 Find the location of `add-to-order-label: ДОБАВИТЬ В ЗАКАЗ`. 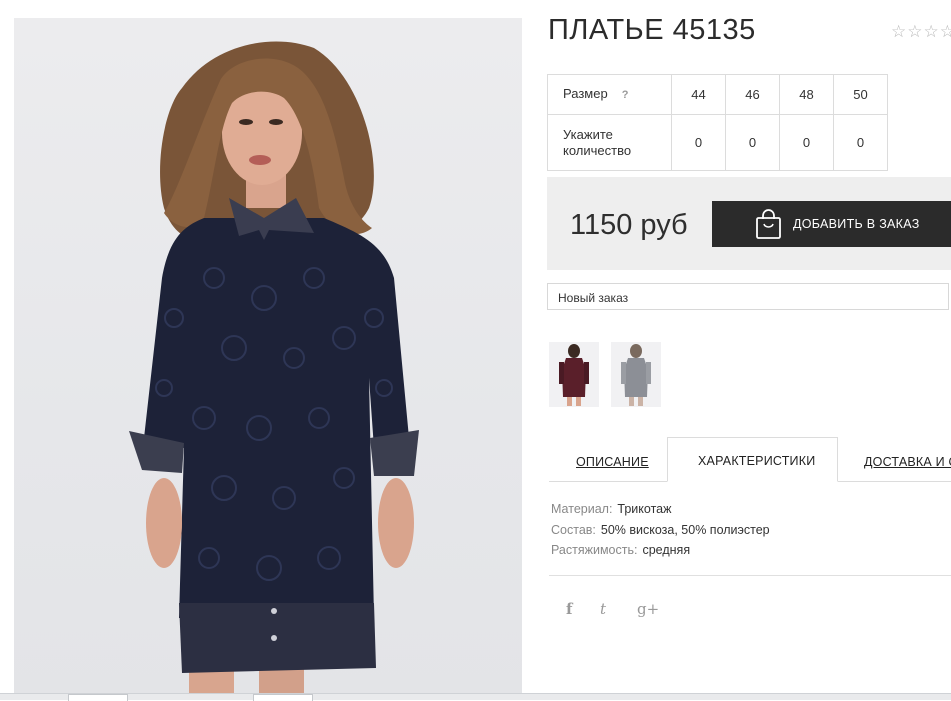

add-to-order-label: ДОБАВИТЬ В ЗАКАЗ is located at coordinates (856, 224).